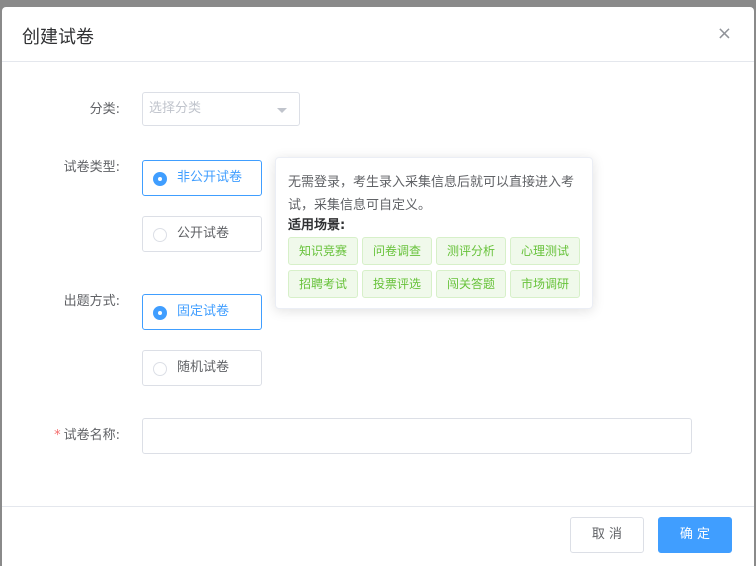  Describe the element at coordinates (282, 110) in the screenshot. I see `chevron-down-icon` at that location.